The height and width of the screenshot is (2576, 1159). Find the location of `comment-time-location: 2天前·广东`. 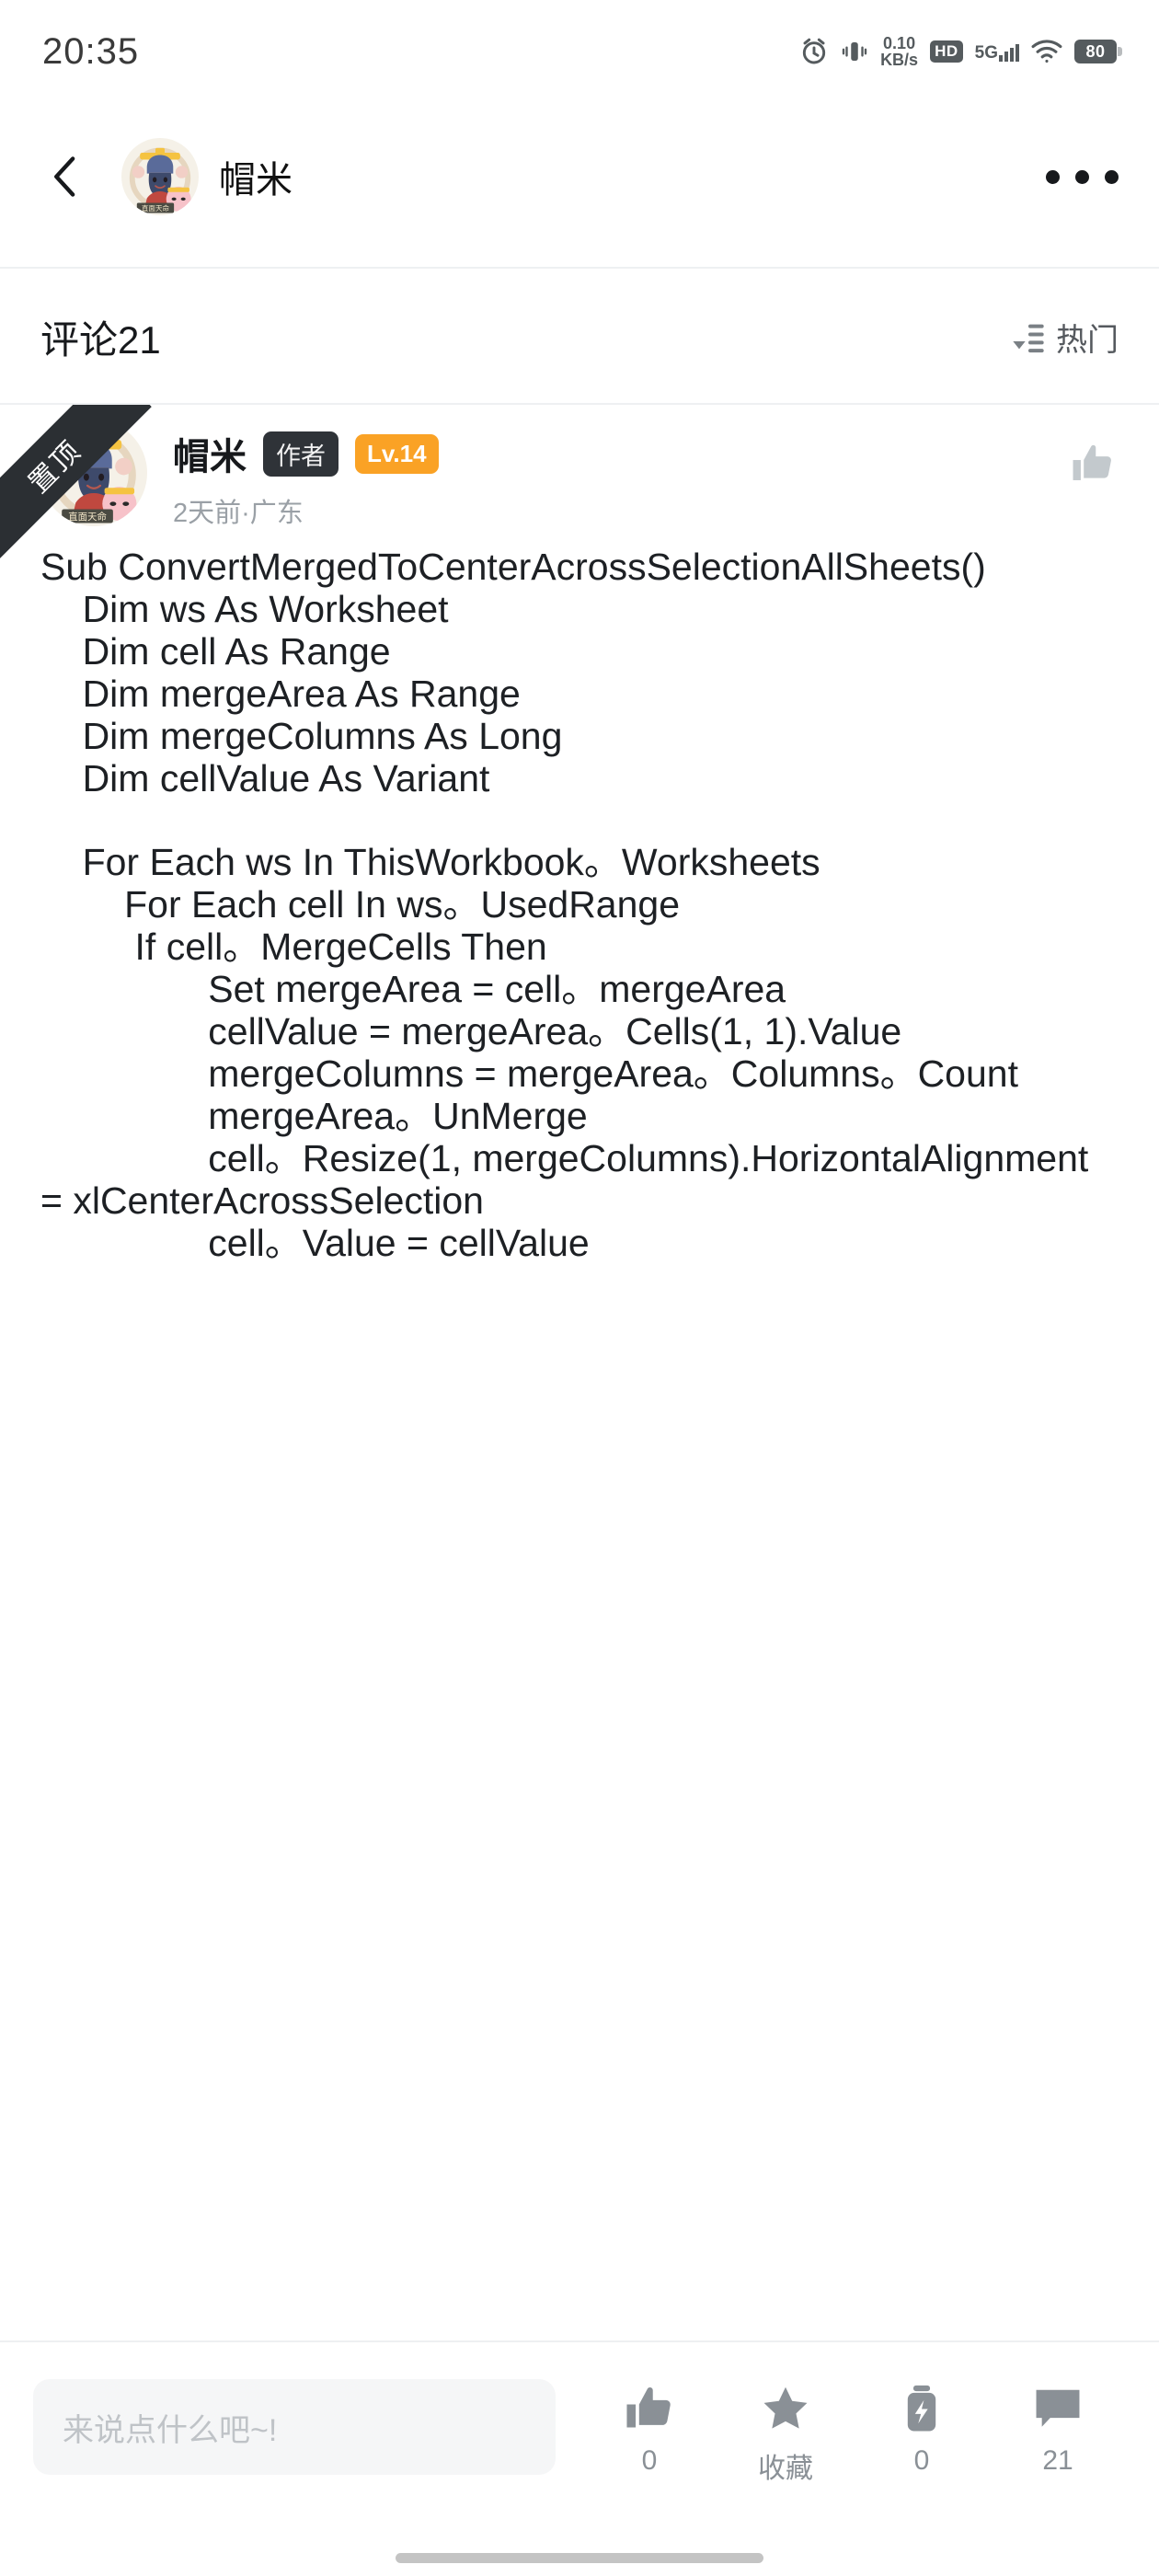

comment-time-location: 2天前·广东 is located at coordinates (238, 513).